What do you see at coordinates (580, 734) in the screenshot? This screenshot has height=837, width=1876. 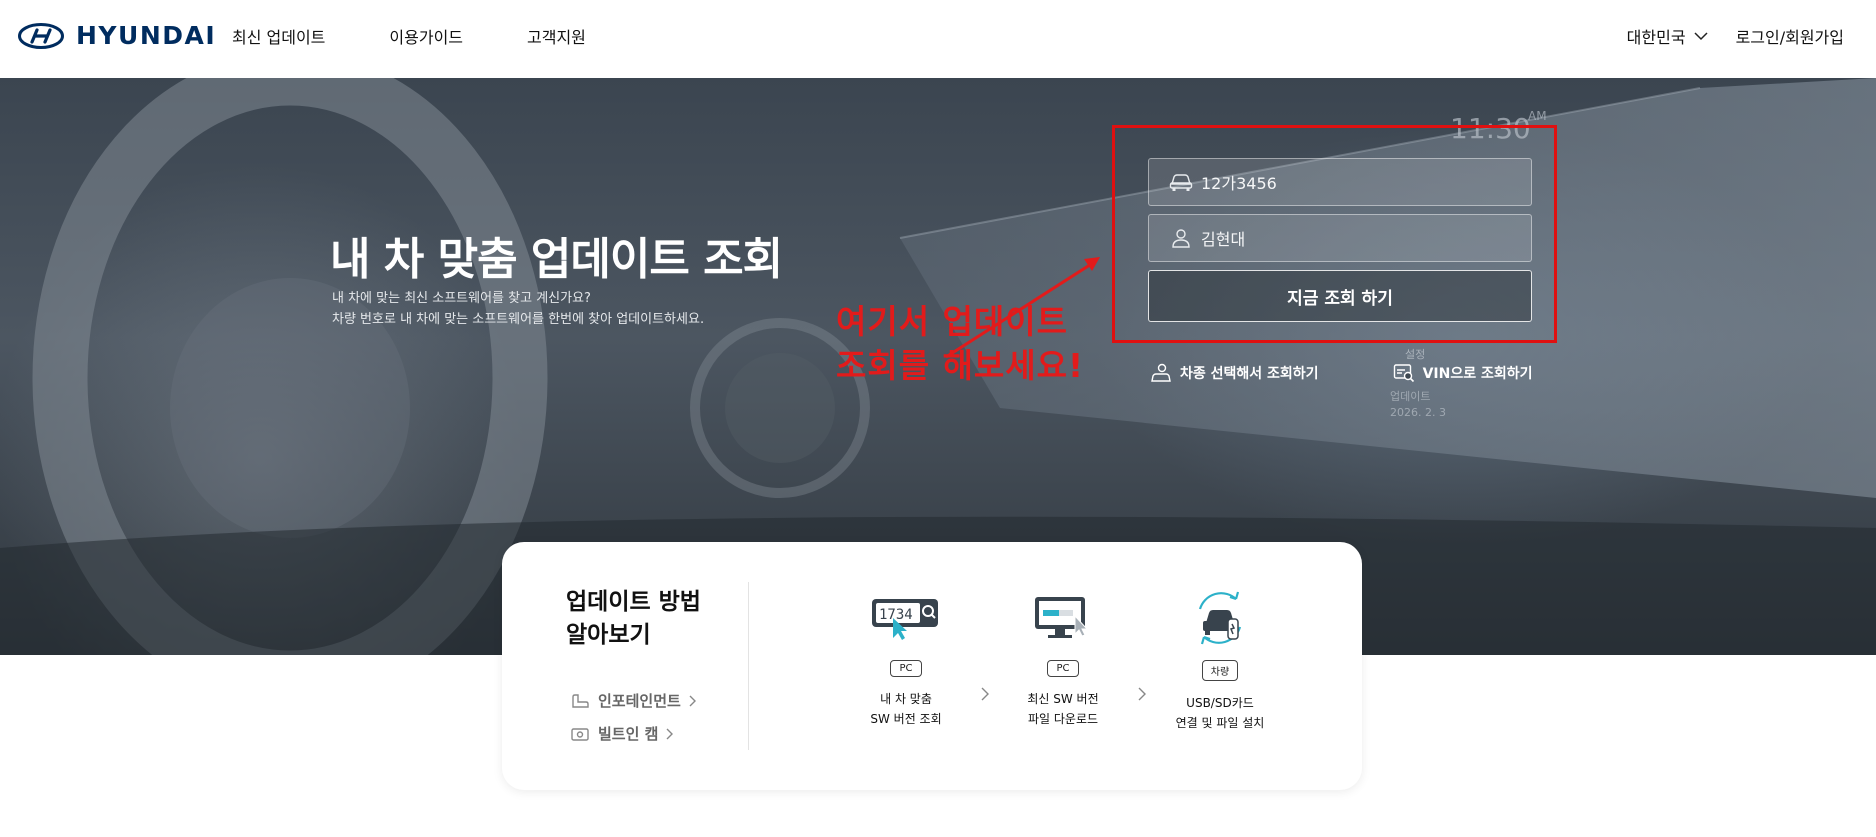 I see `camera-icon` at bounding box center [580, 734].